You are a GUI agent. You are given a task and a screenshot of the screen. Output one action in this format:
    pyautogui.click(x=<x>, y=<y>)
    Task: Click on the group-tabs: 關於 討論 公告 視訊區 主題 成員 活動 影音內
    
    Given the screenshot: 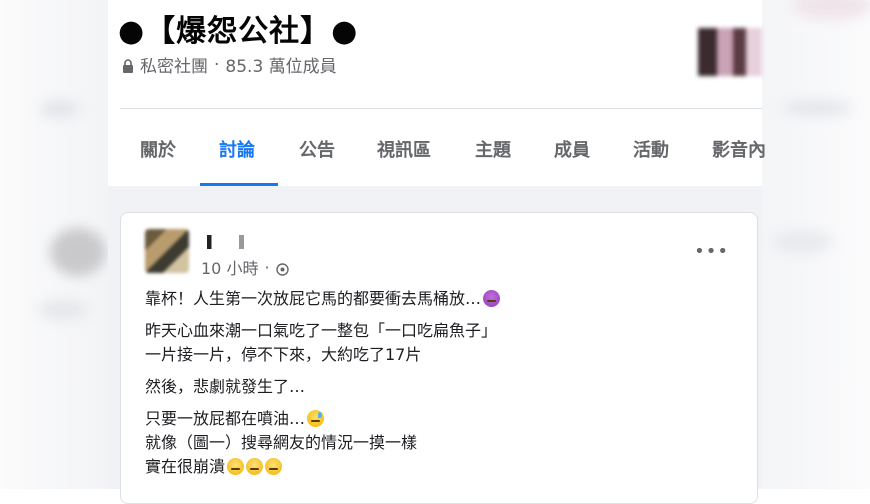 What is the action you would take?
    pyautogui.click(x=437, y=157)
    